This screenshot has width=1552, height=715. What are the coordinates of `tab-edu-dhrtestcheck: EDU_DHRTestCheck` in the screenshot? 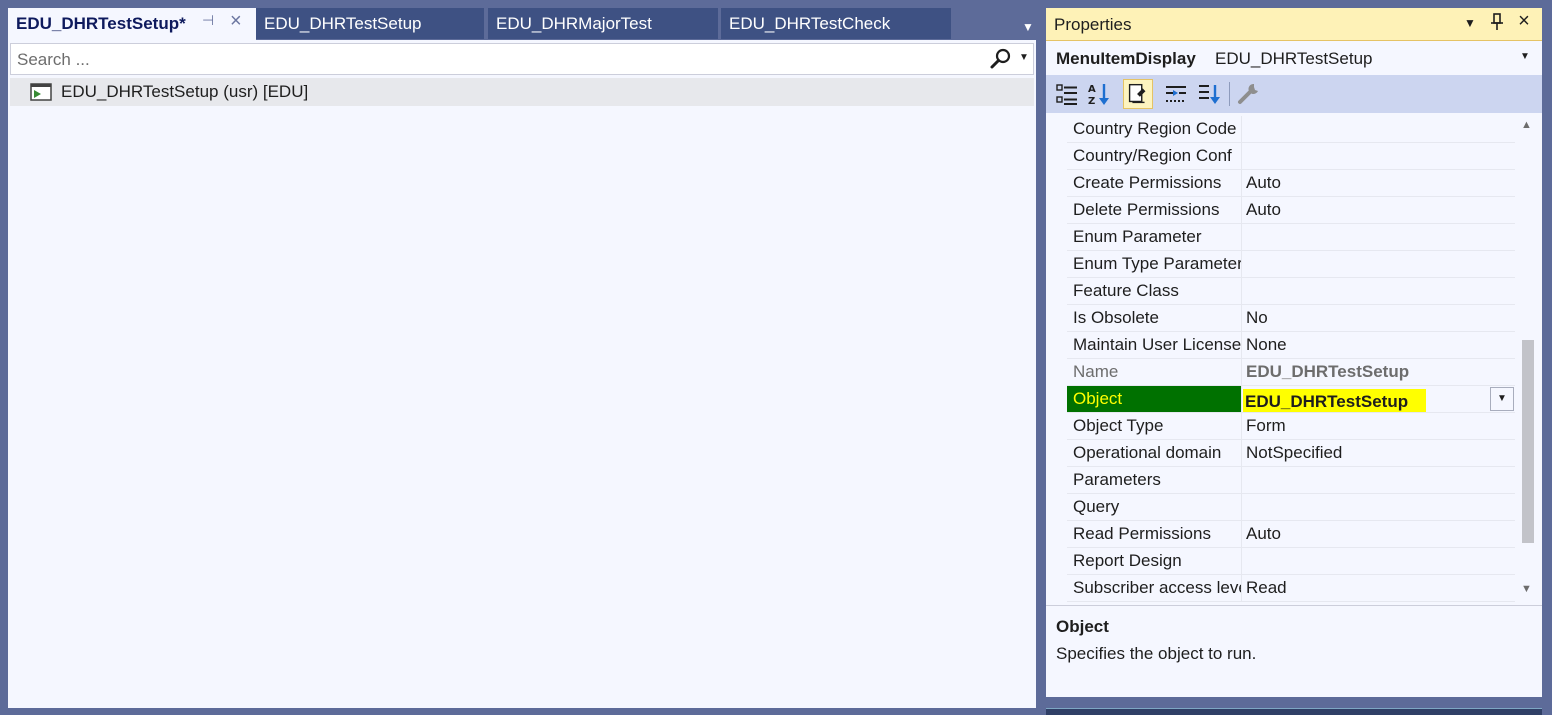 It's located at (836, 23).